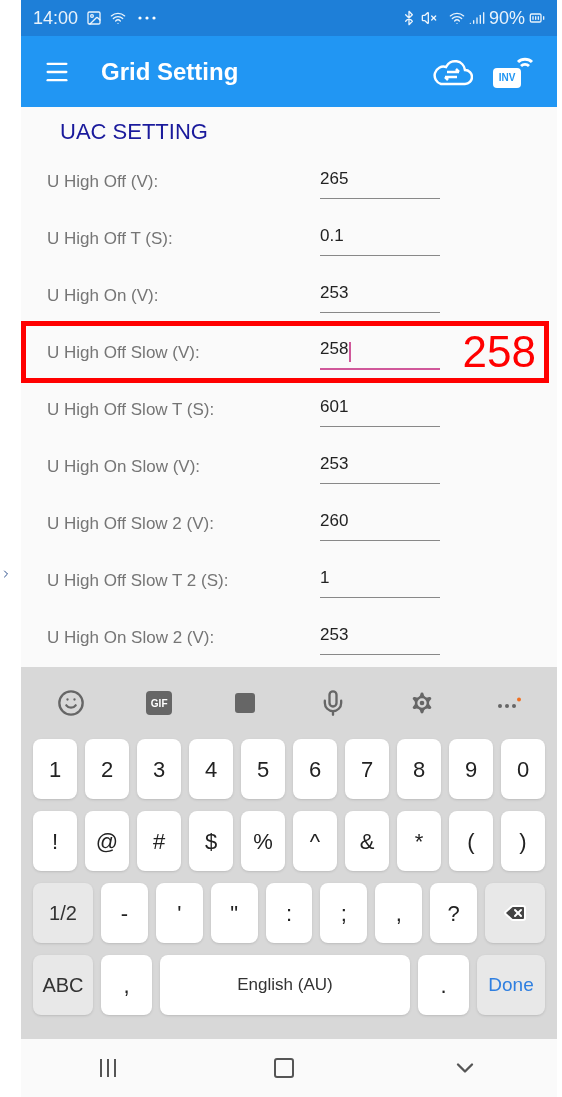  I want to click on keyboard-key: -, so click(124, 913).